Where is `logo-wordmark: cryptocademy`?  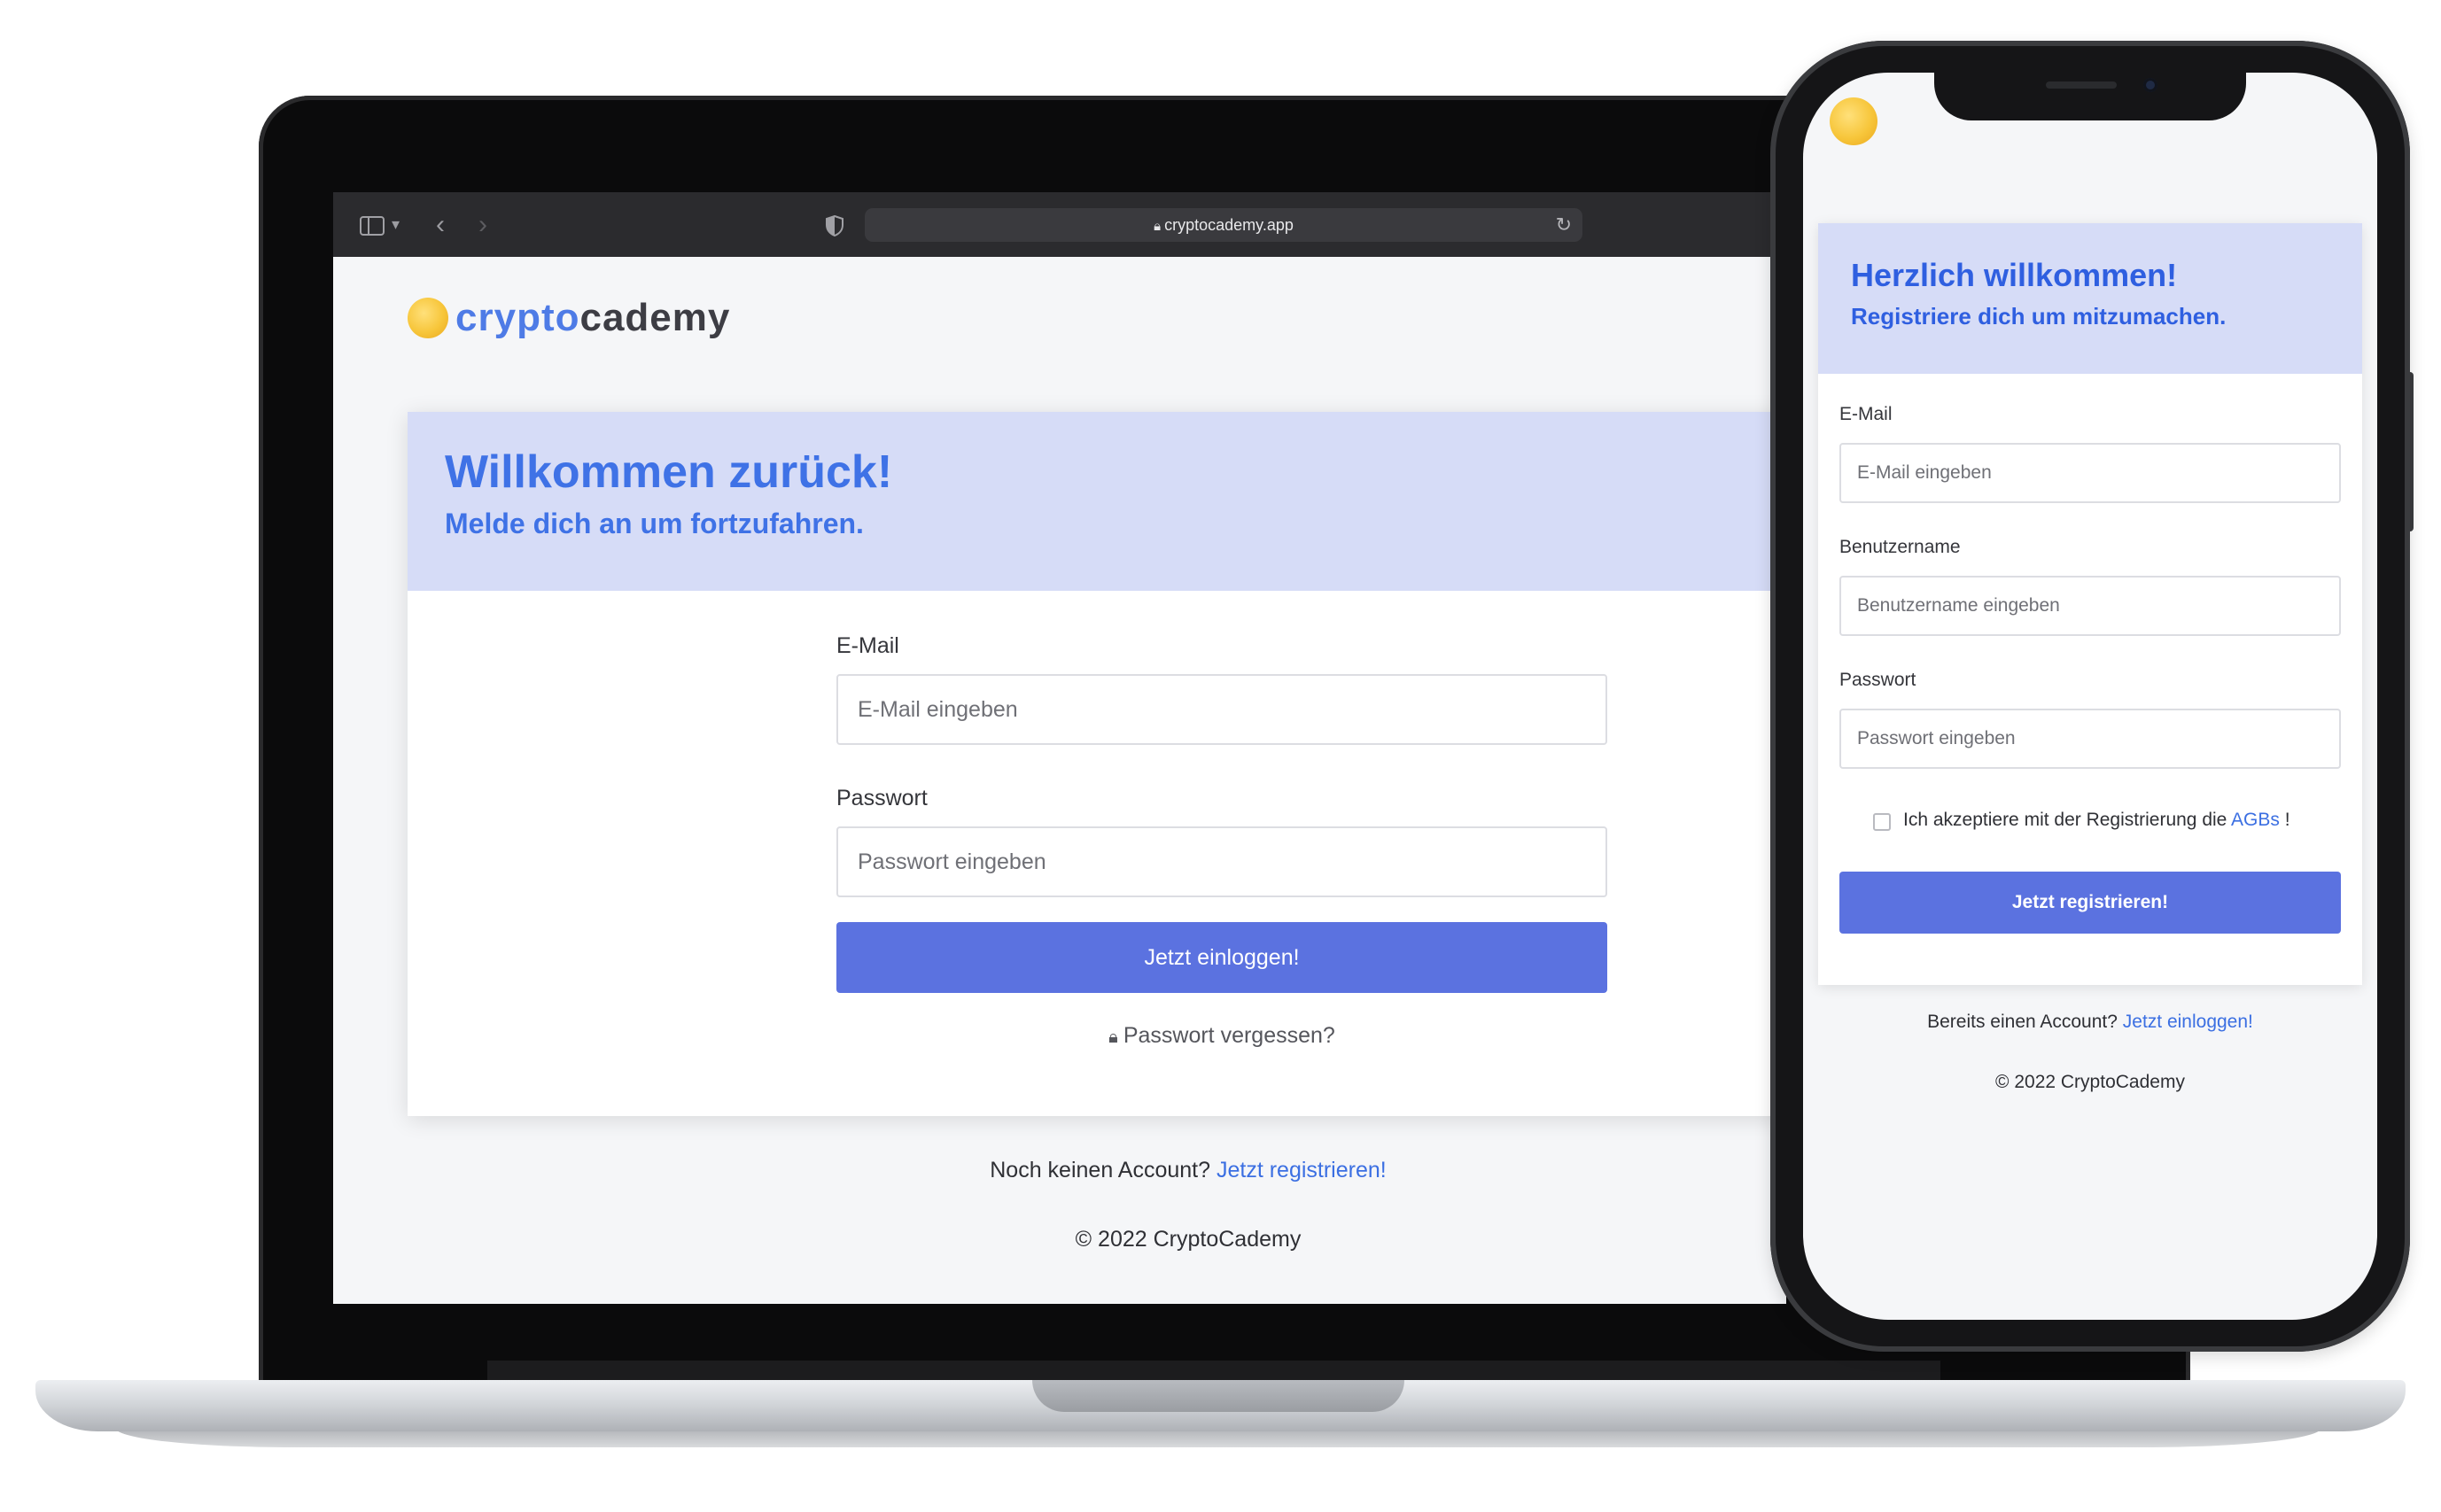
logo-wordmark: cryptocademy is located at coordinates (593, 317).